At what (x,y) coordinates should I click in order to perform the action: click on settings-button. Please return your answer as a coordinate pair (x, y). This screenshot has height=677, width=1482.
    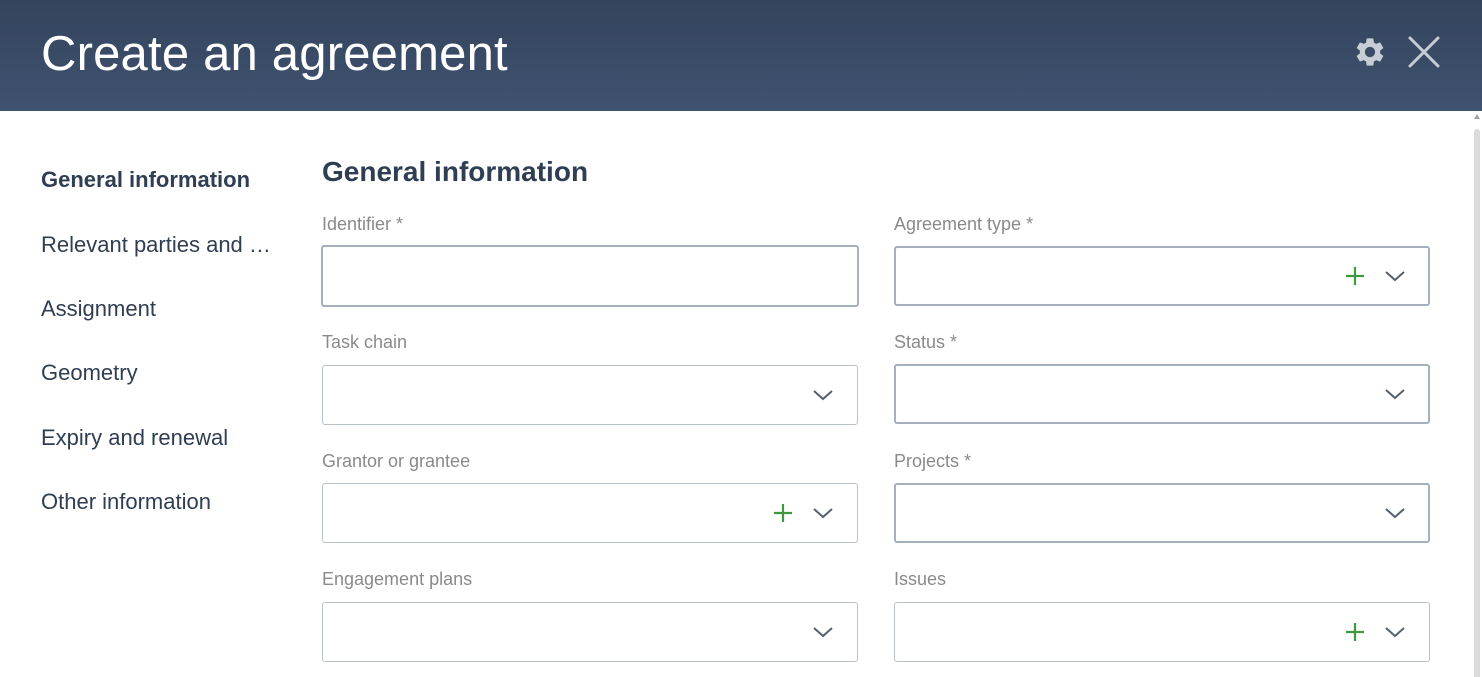
    Looking at the image, I should click on (1370, 54).